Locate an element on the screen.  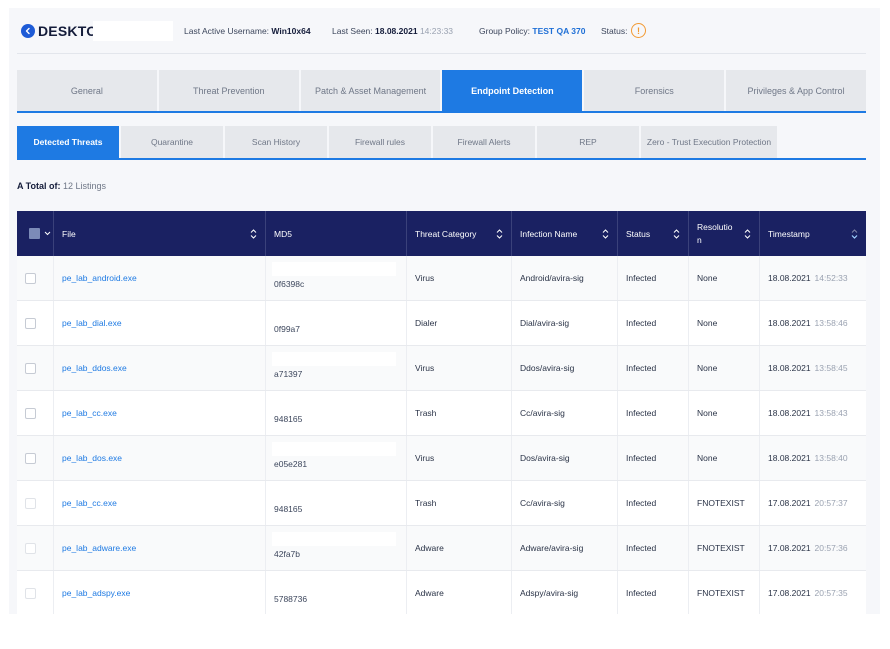
chevron-down-icon is located at coordinates (47, 233).